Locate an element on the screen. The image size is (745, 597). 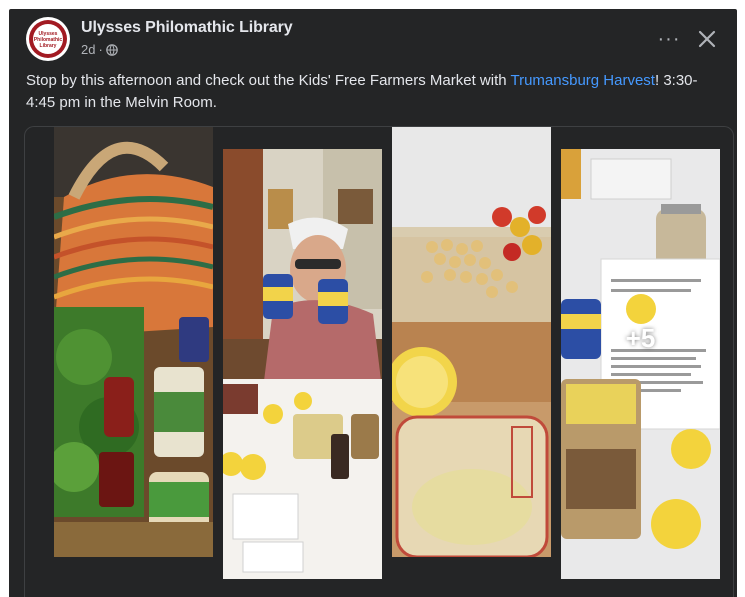
post-meta: 2d · is located at coordinates (99, 49).